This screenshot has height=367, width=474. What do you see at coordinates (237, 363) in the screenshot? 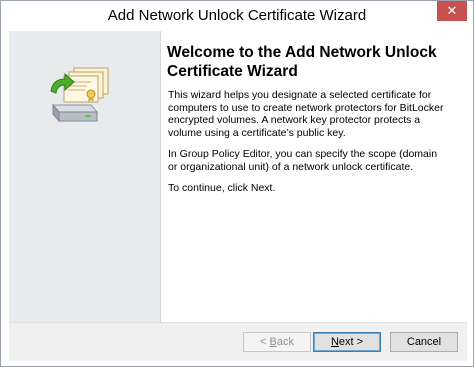
I see `window-bottom-edge` at bounding box center [237, 363].